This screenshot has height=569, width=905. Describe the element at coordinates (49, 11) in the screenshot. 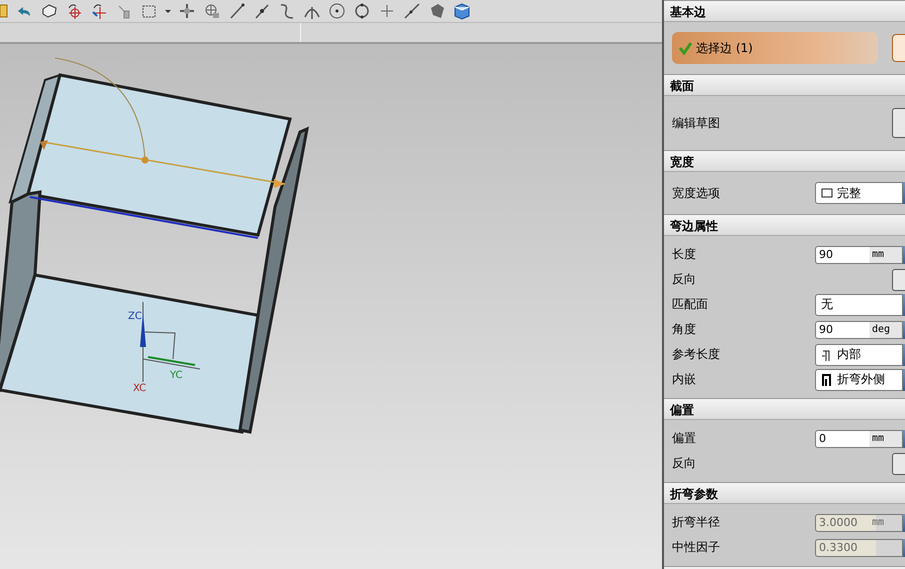

I see `box-icon` at that location.